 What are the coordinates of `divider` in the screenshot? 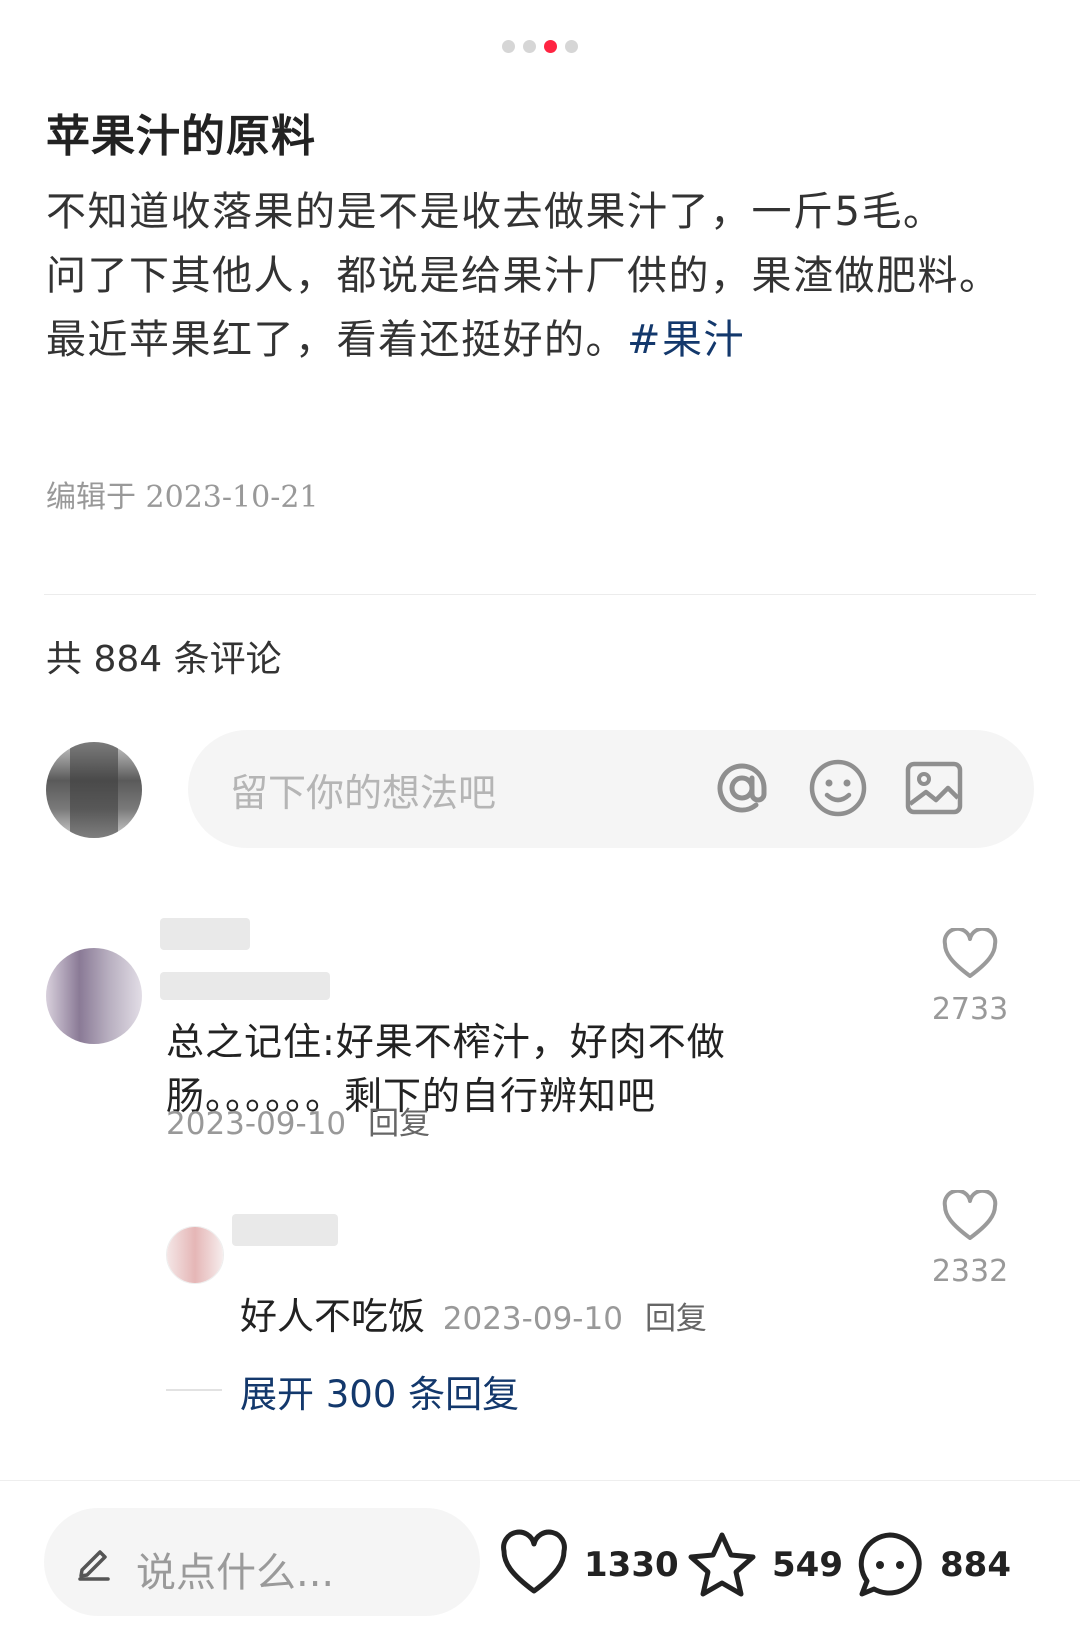 It's located at (540, 594).